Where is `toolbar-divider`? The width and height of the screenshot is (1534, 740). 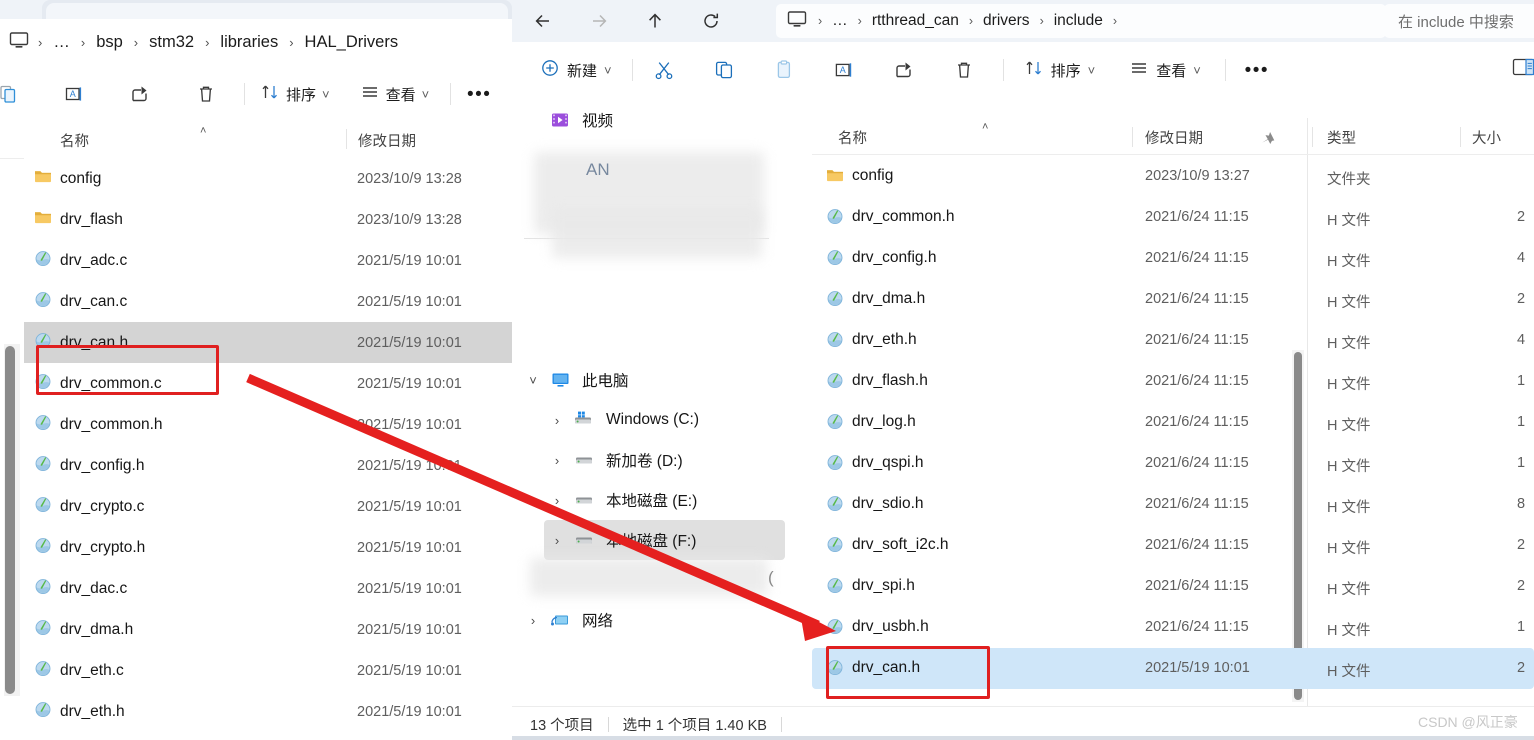
toolbar-divider is located at coordinates (244, 94).